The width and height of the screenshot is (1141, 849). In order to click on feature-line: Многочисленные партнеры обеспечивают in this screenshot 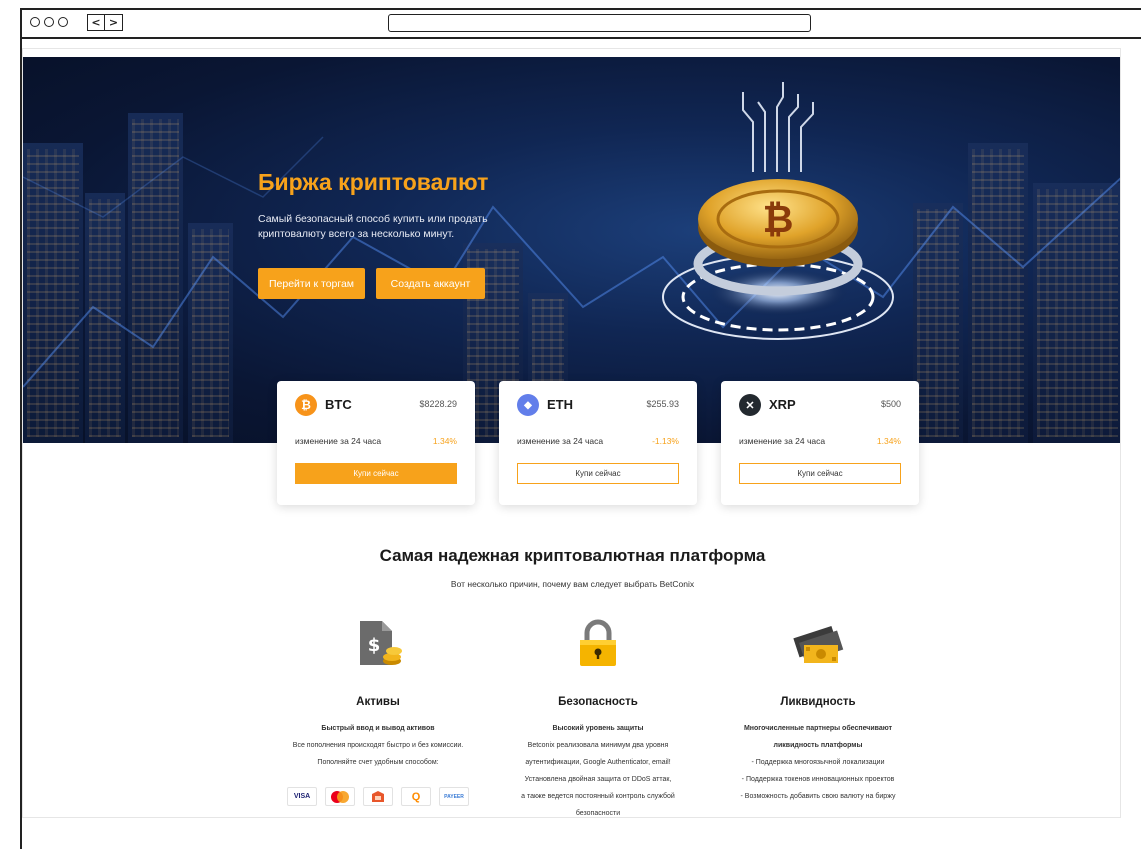, I will do `click(818, 728)`.